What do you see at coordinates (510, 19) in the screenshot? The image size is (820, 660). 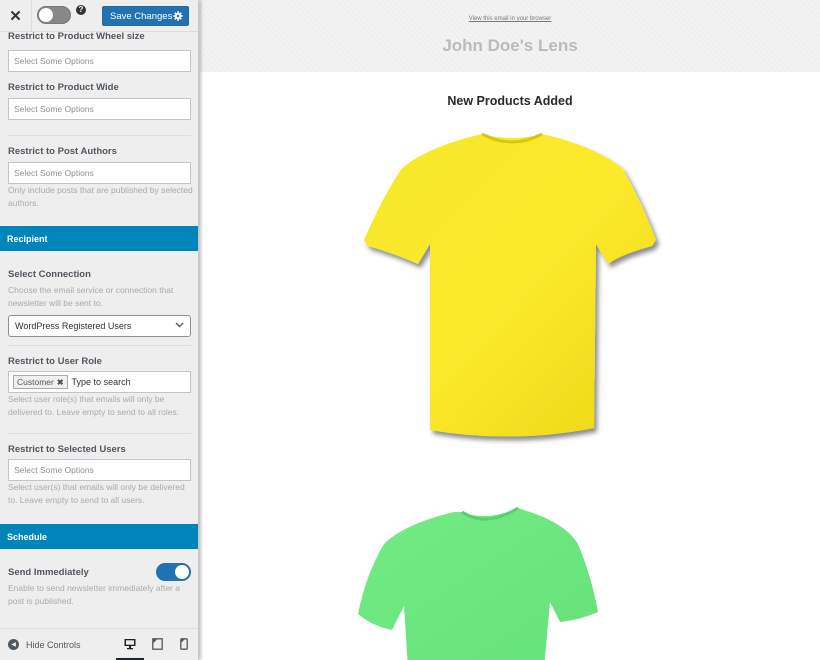 I see `view-in-browser-link: View this email in your browser` at bounding box center [510, 19].